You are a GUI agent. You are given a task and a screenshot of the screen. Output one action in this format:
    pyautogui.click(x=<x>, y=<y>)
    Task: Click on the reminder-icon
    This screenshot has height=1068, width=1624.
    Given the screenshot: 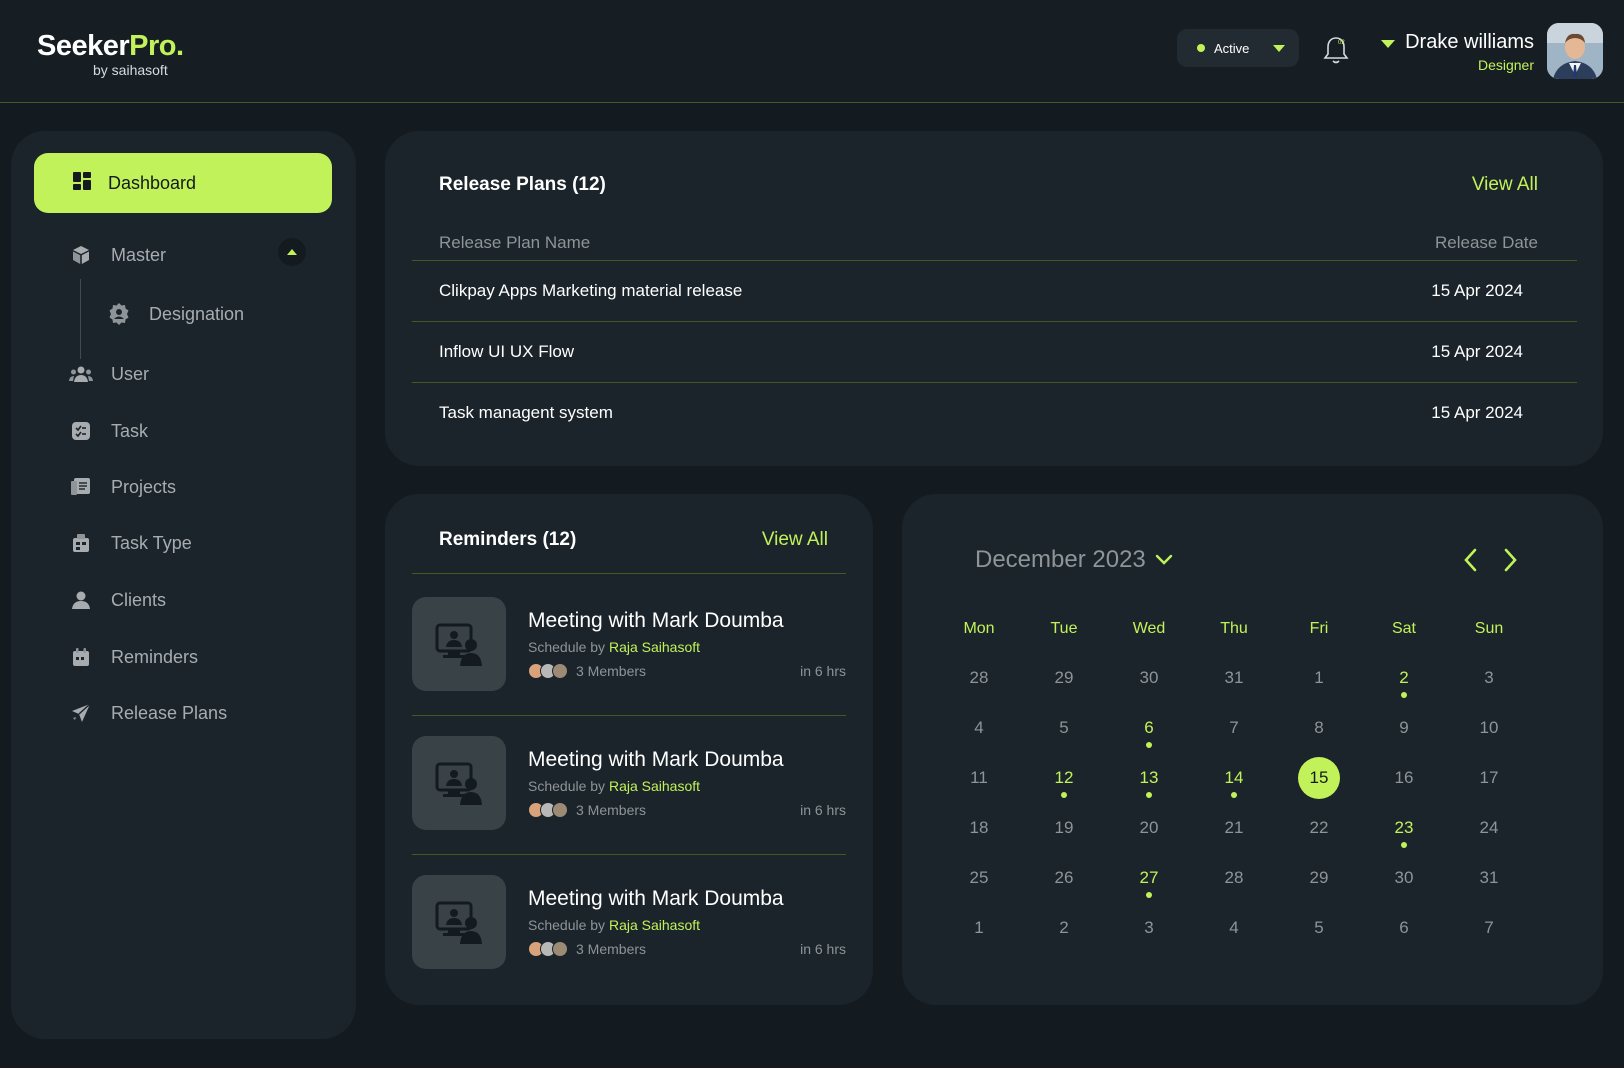 What is the action you would take?
    pyautogui.click(x=81, y=657)
    